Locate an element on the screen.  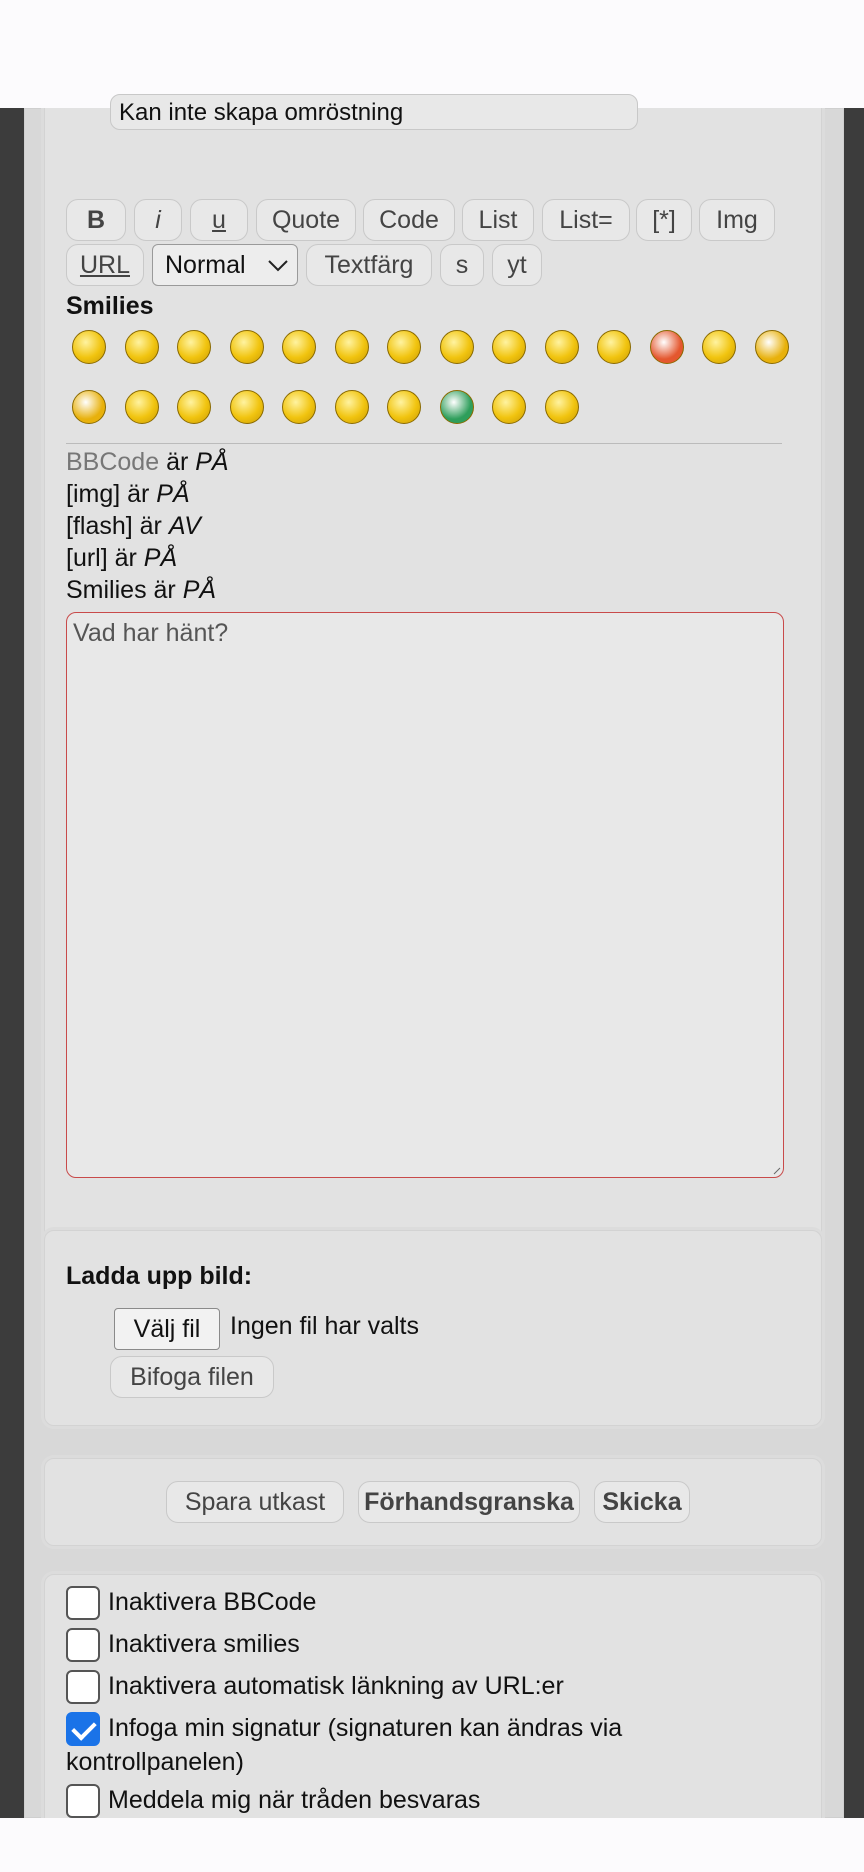
smilies-status-text: Smilies är is located at coordinates (124, 590).